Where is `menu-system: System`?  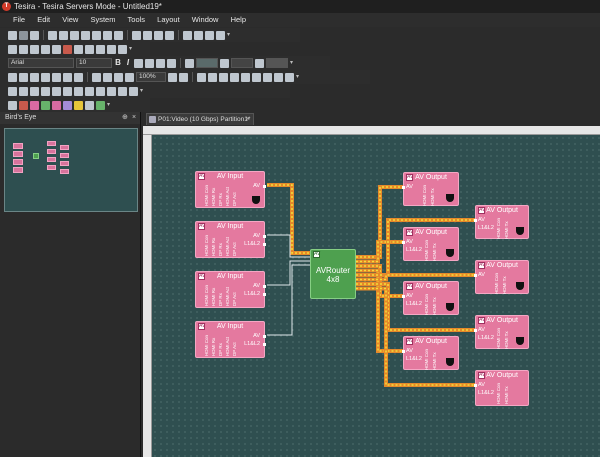
menu-system: System is located at coordinates (102, 20).